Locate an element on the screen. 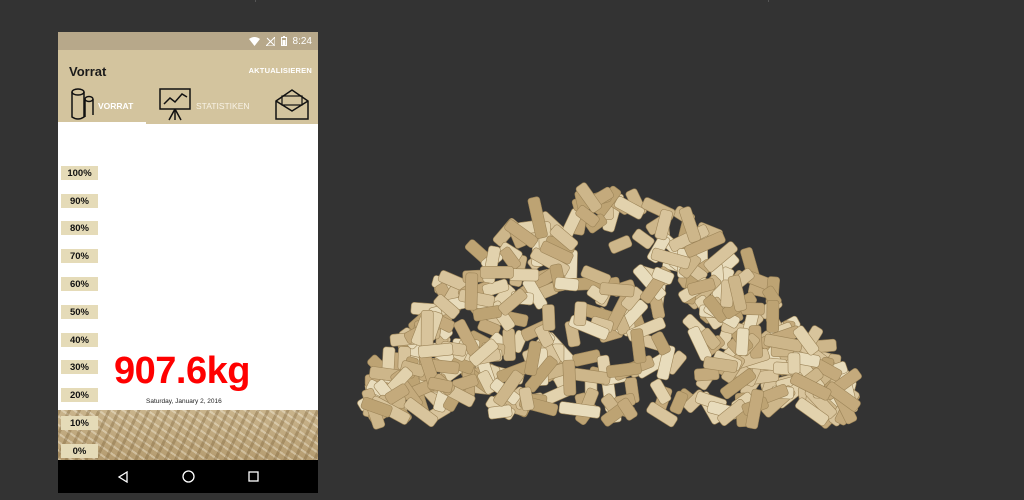 The width and height of the screenshot is (1024, 500). scale-label-10: 10% is located at coordinates (79, 423).